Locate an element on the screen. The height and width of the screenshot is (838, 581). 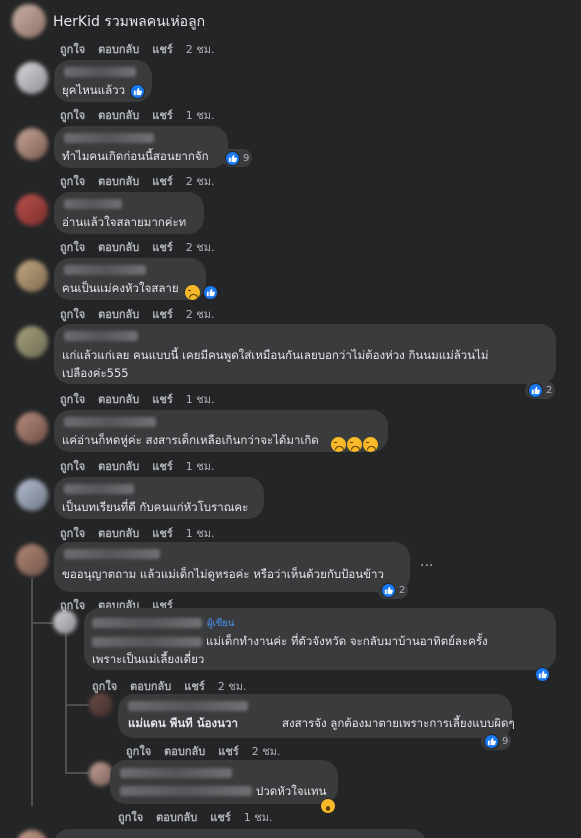
comment-text: อ่านแล้วใจสลายมากค่ะท is located at coordinates (124, 222).